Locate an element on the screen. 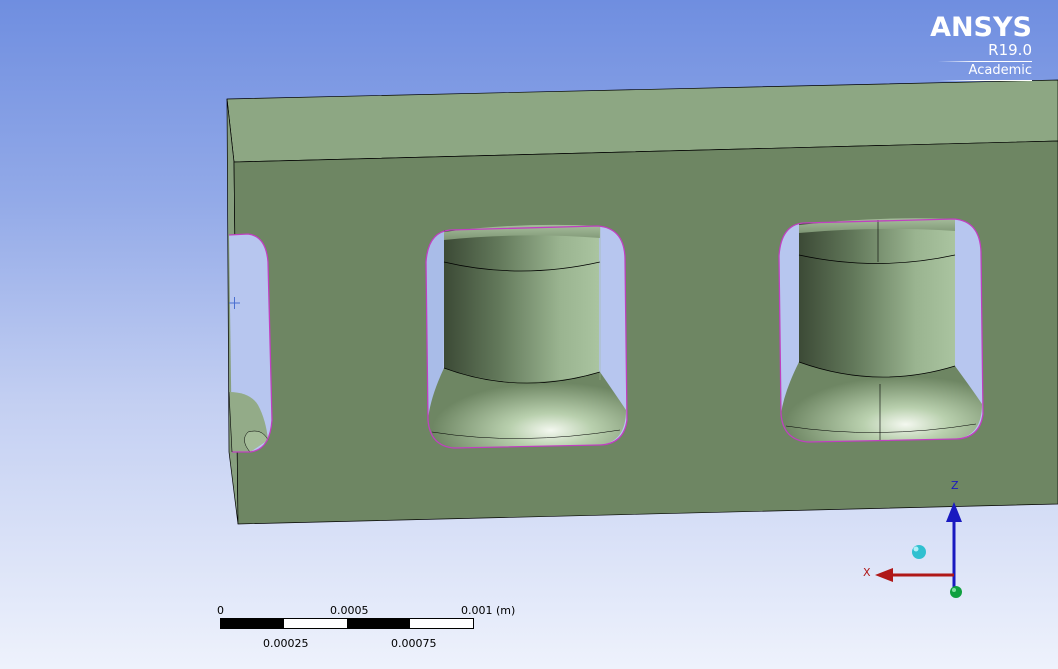 The height and width of the screenshot is (669, 1058). logo-version: R19.0 is located at coordinates (1010, 50).